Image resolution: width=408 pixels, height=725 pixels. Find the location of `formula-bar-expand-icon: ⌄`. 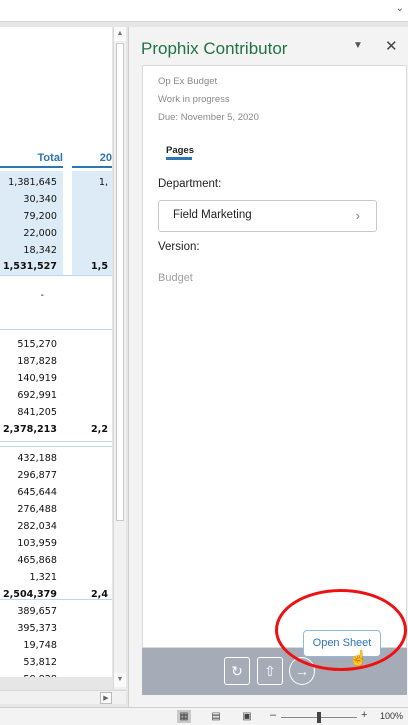

formula-bar-expand-icon: ⌄ is located at coordinates (400, 8).